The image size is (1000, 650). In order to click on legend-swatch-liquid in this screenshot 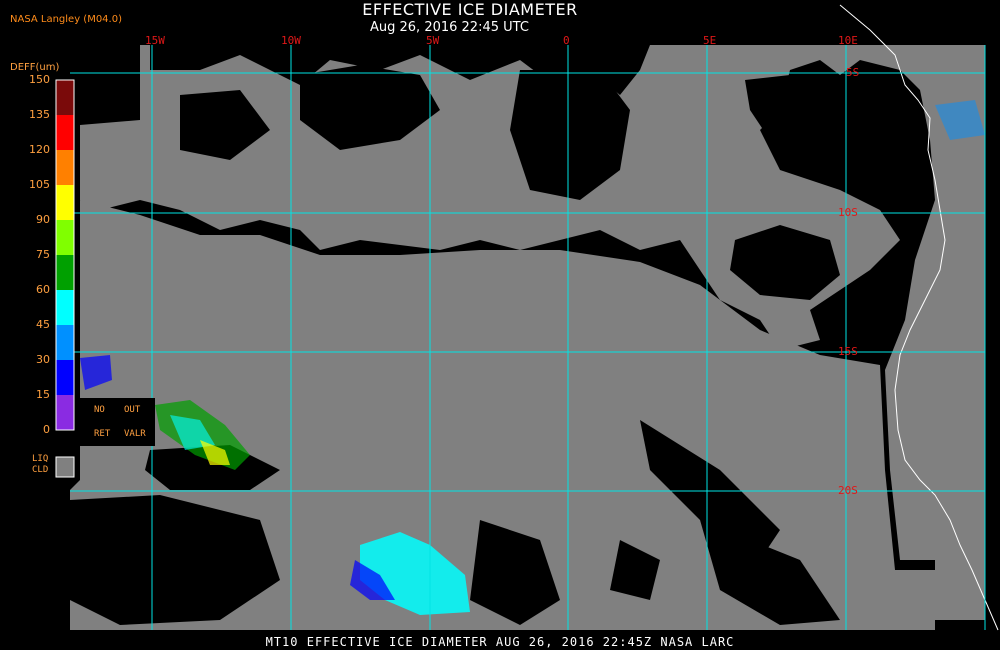, I will do `click(65, 467)`.